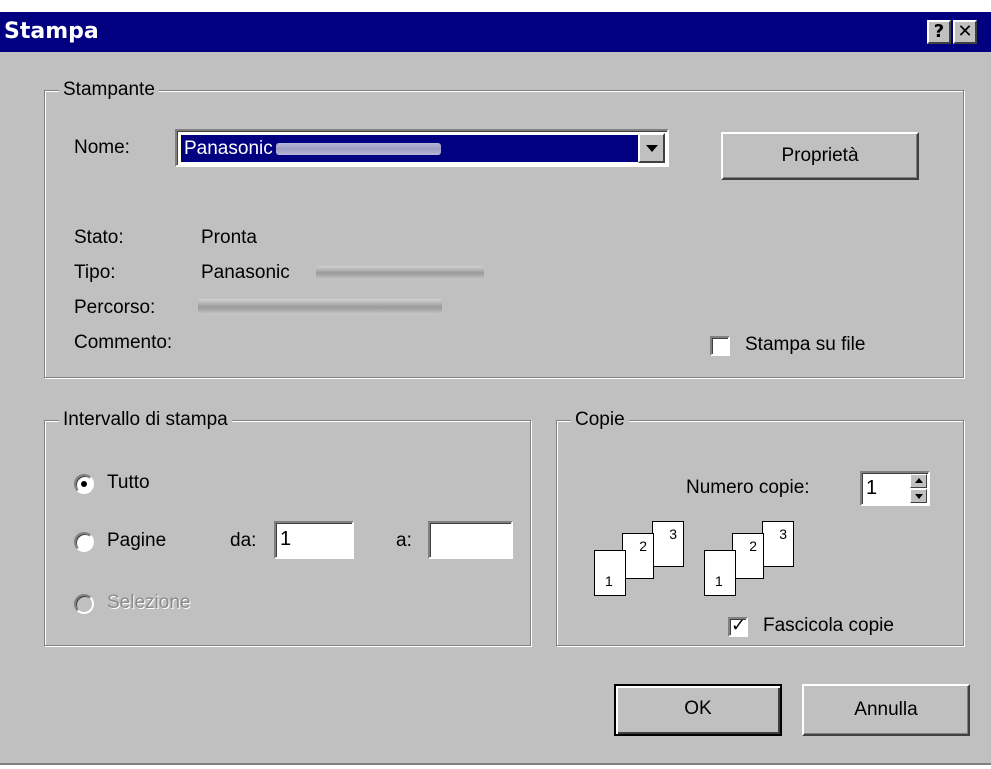 This screenshot has width=991, height=769. I want to click on printer-name-value: Panasonic, so click(228, 148).